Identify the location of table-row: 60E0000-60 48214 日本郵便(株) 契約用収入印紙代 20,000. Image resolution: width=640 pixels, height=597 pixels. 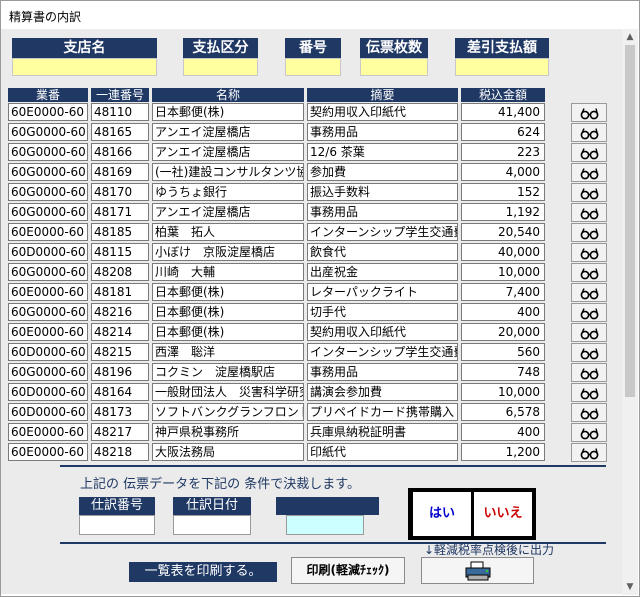
(307, 332).